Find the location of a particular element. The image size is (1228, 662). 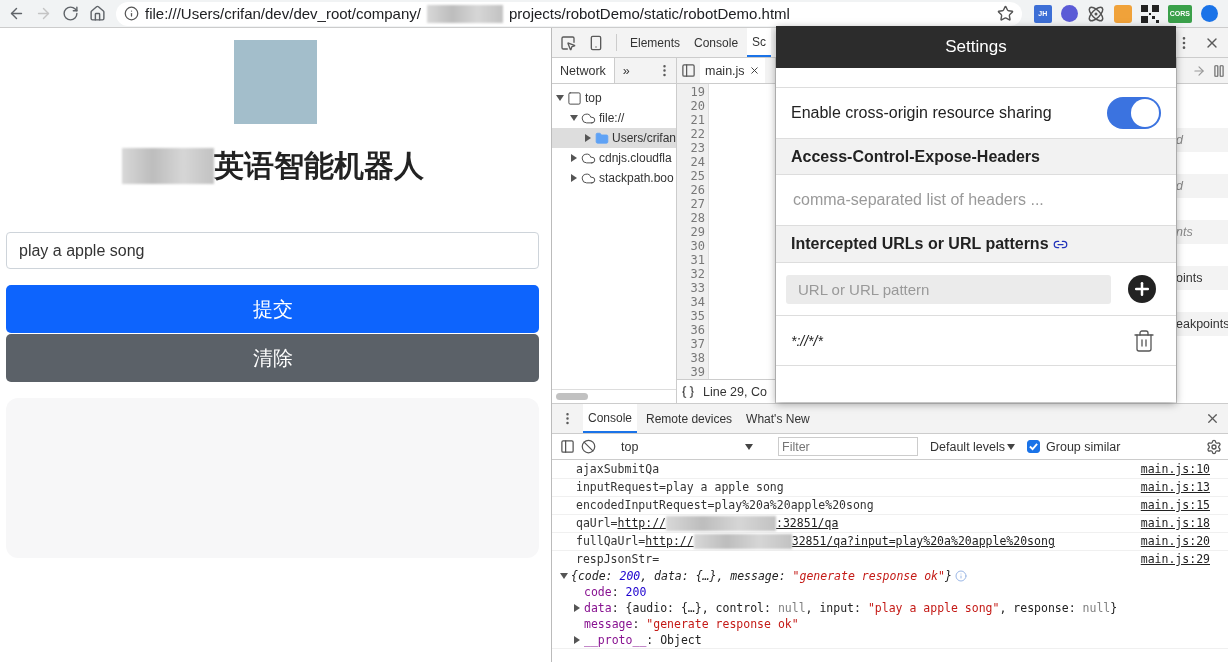

line-number: 38 is located at coordinates (697, 358).